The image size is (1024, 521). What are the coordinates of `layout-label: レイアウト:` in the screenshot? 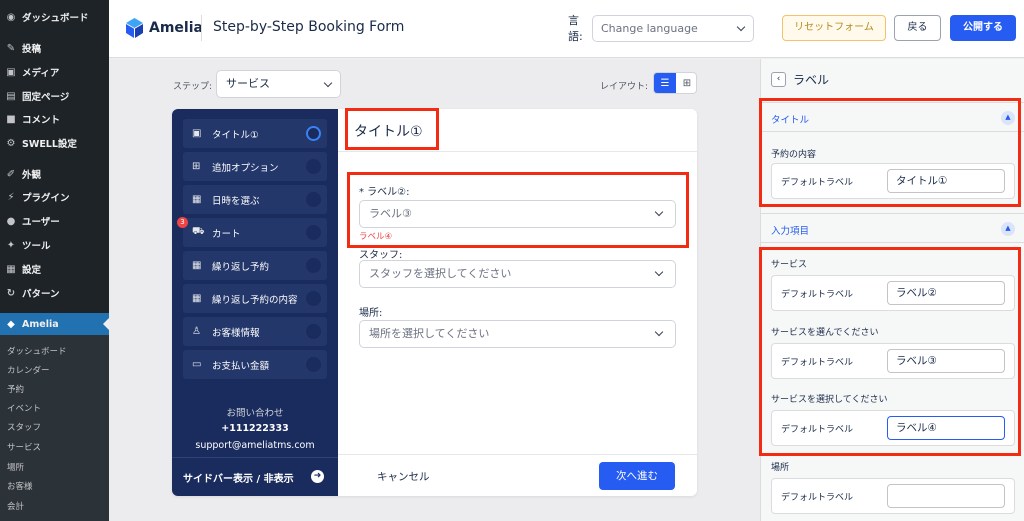 It's located at (624, 87).